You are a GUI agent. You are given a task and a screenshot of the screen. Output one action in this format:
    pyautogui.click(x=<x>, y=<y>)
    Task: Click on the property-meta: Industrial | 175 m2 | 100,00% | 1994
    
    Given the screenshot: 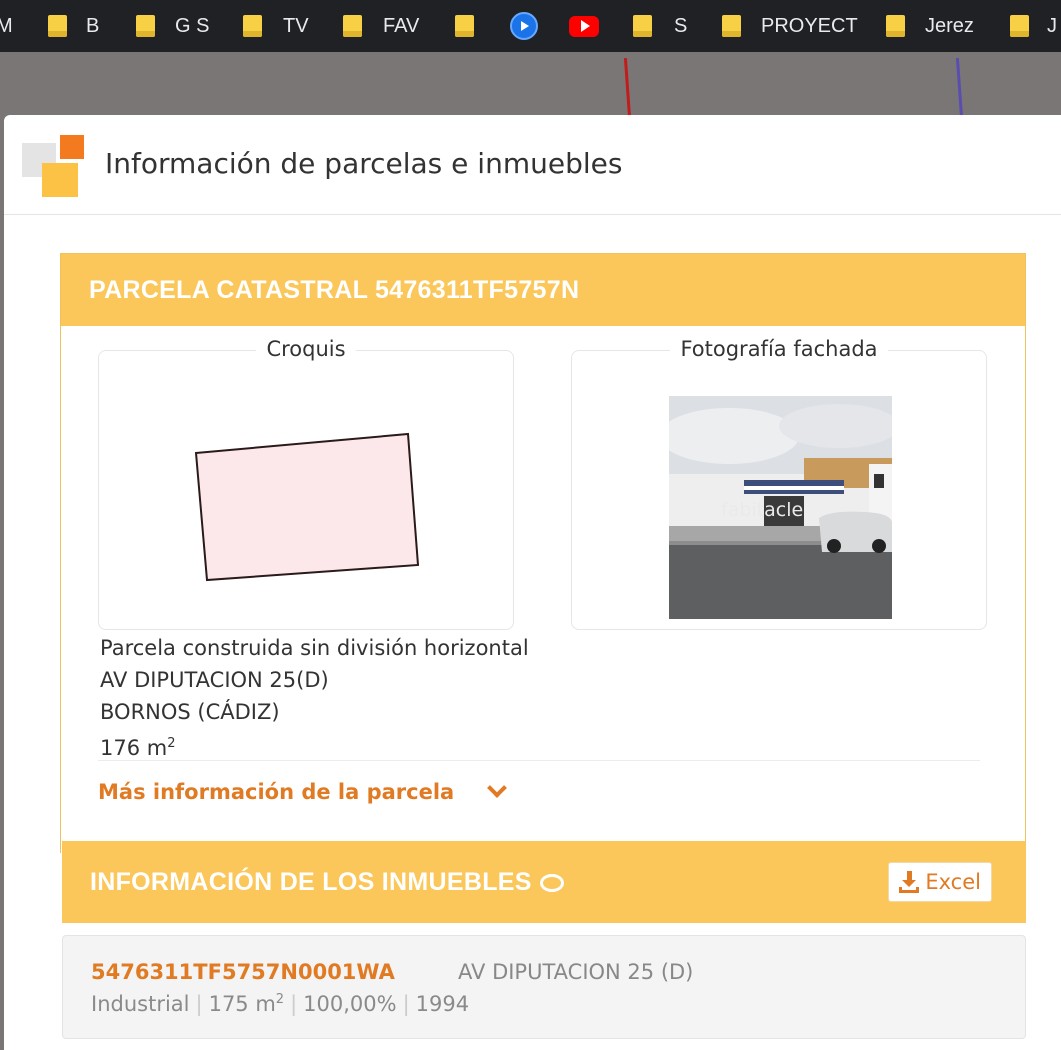 What is the action you would take?
    pyautogui.click(x=280, y=1004)
    